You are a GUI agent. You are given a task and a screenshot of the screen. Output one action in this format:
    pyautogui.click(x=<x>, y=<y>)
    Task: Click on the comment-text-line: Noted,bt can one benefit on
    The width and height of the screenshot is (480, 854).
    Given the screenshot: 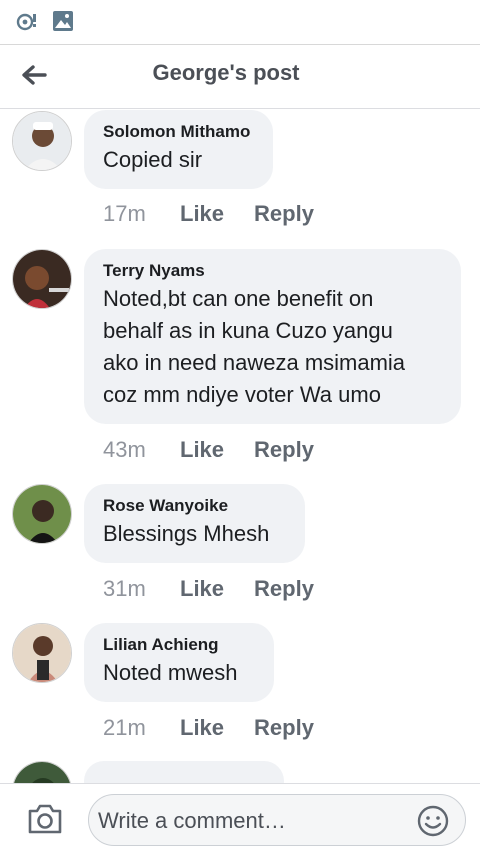 What is the action you would take?
    pyautogui.click(x=238, y=298)
    